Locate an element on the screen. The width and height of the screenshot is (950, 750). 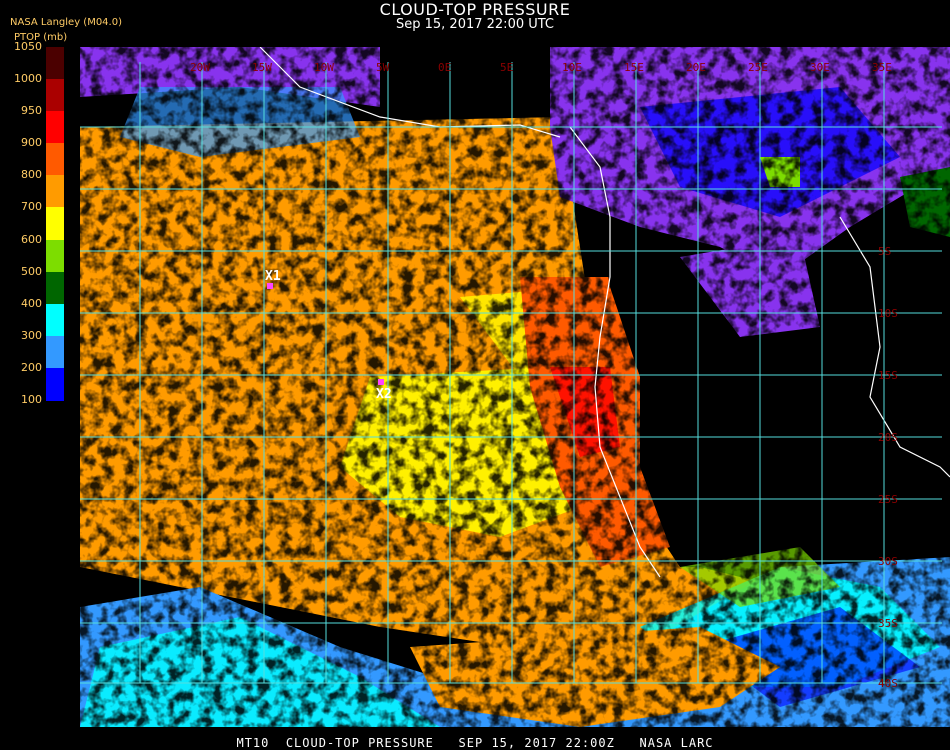
latitude-label: 5S is located at coordinates (884, 251).